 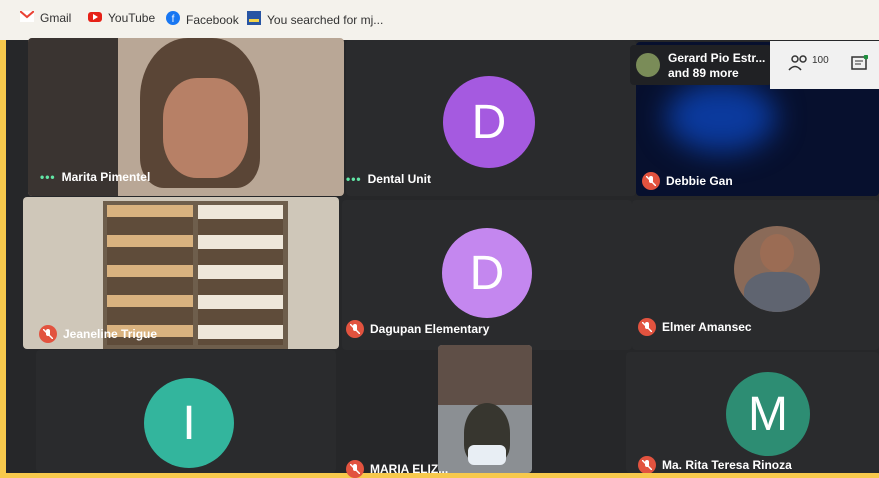 I want to click on participant-tile-jeaneline: Jeaneline Trigue, so click(x=181, y=273).